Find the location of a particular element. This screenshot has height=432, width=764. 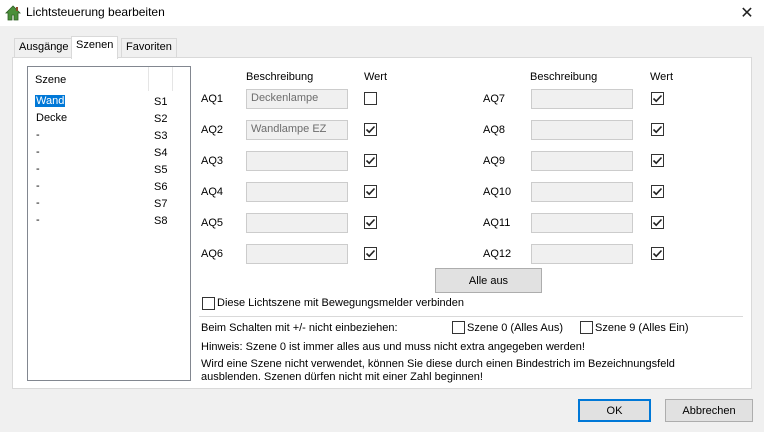

list-item: - S8 is located at coordinates (109, 221).